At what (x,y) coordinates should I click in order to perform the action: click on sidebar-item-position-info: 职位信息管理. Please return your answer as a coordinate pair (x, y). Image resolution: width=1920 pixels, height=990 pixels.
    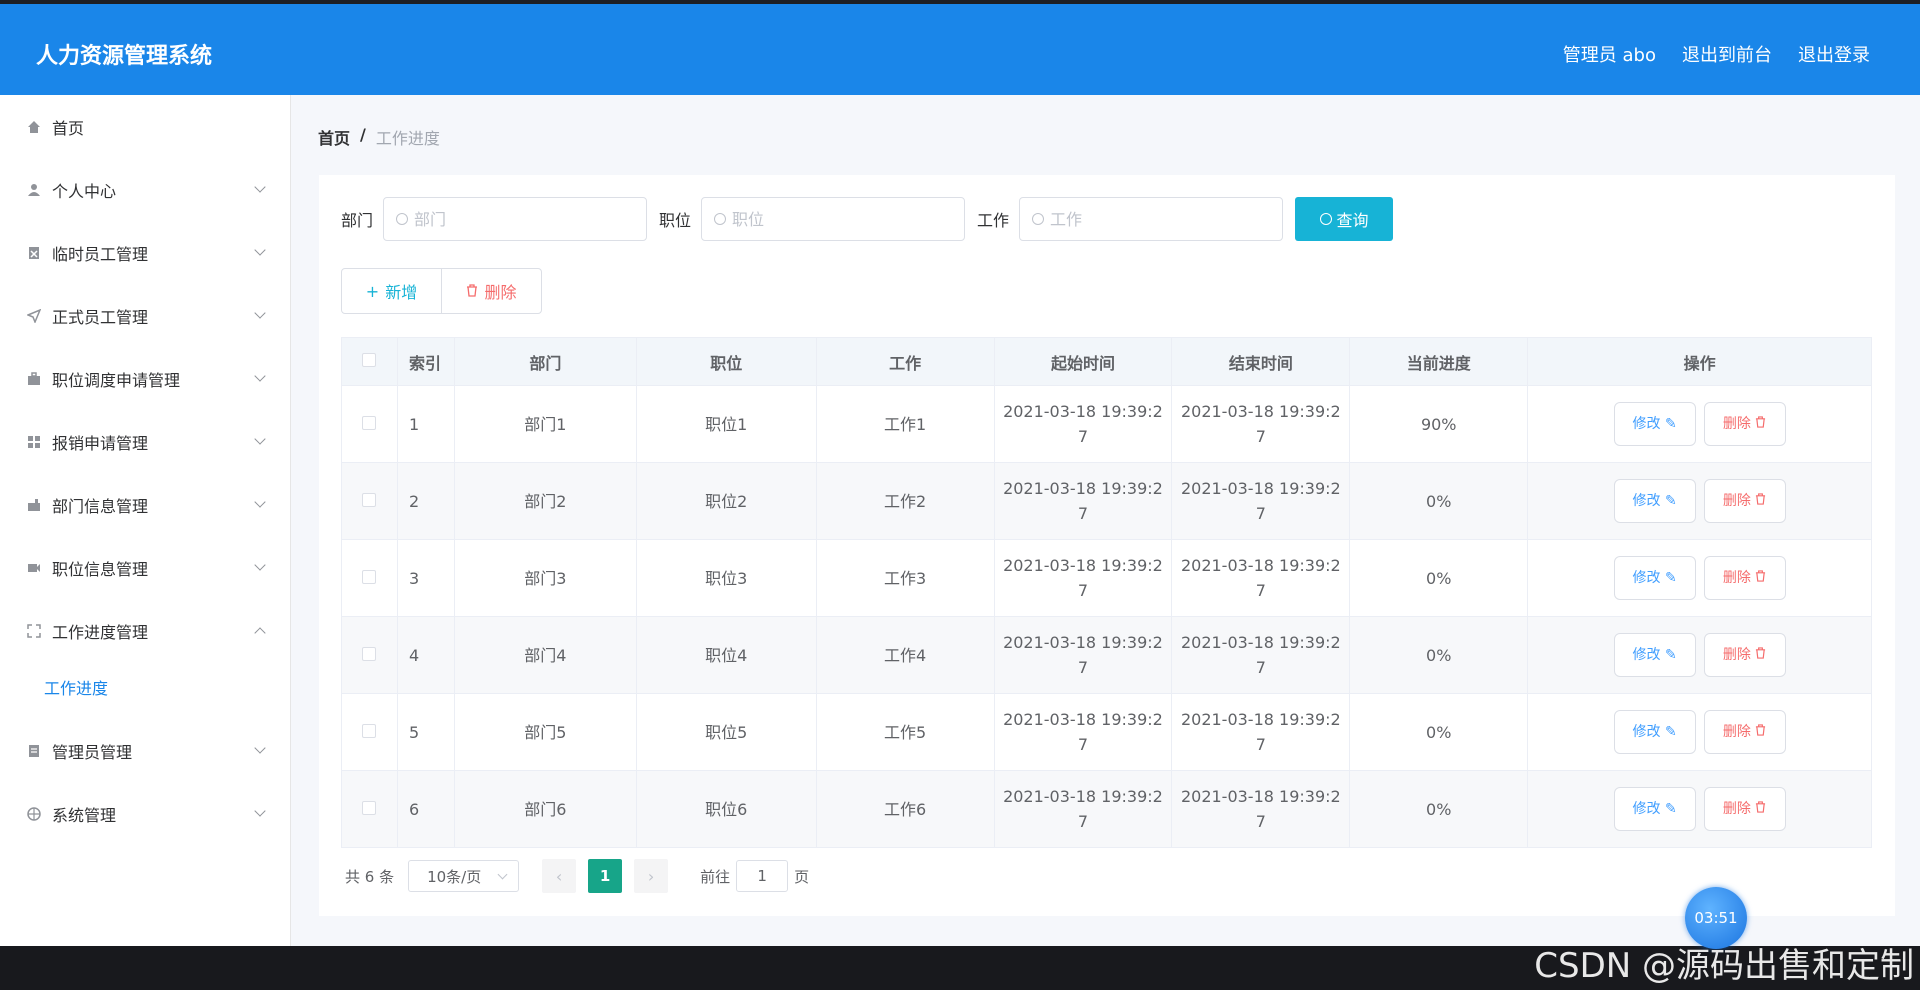
    Looking at the image, I should click on (145, 568).